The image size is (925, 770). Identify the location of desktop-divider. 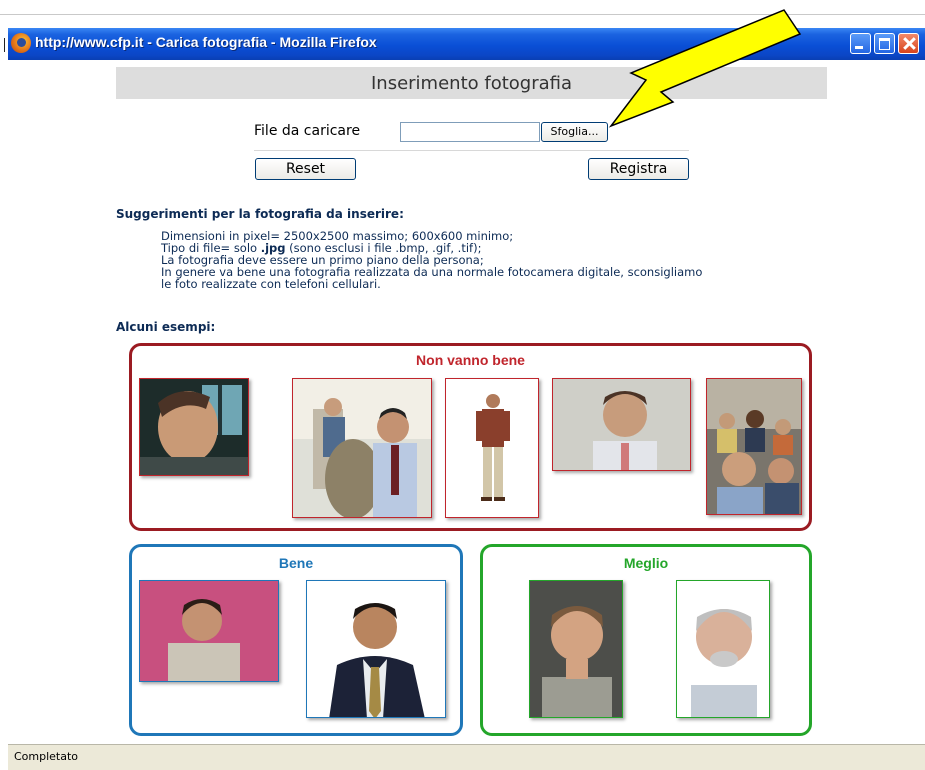
(462, 14).